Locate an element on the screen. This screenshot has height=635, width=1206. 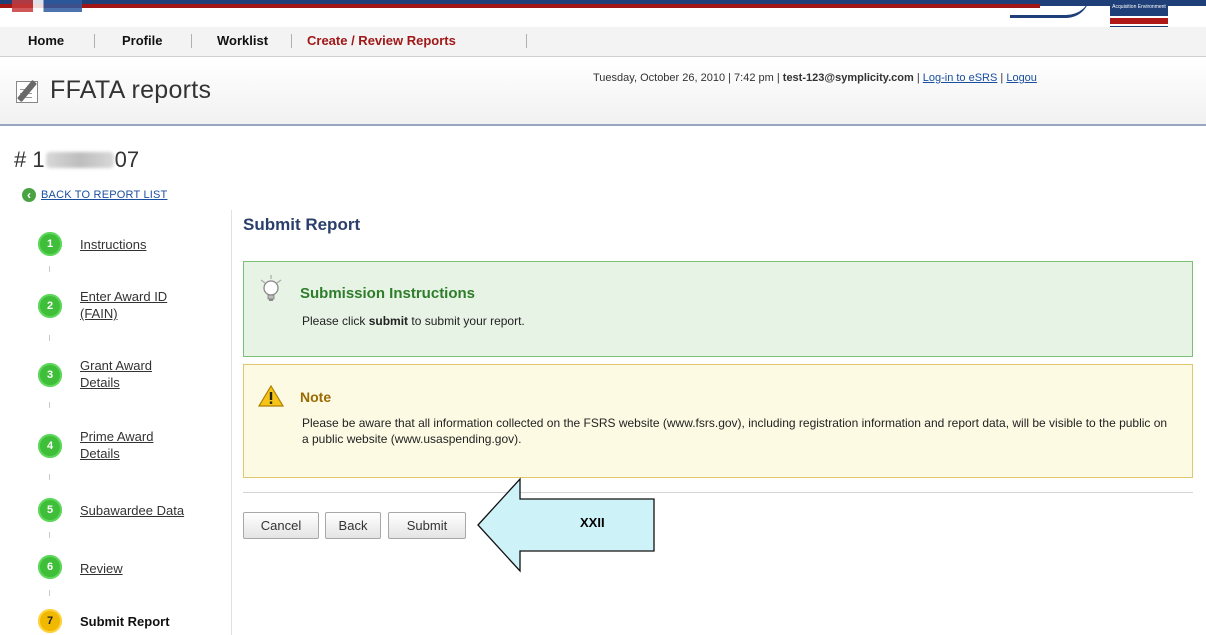
nav-worklist: Worklist is located at coordinates (242, 40).